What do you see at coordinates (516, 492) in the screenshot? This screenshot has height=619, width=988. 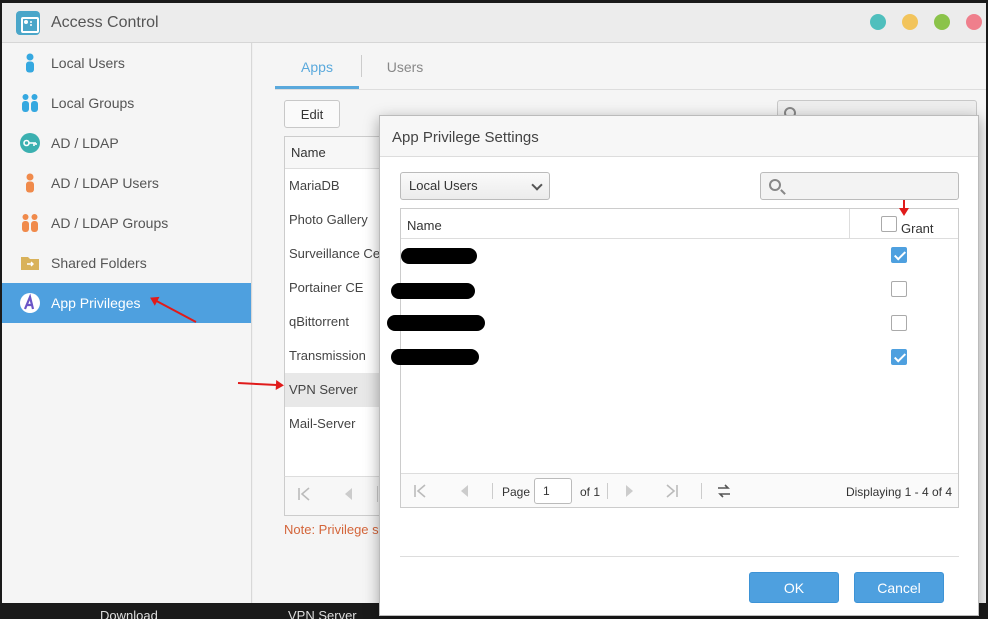 I see `page-label: Page` at bounding box center [516, 492].